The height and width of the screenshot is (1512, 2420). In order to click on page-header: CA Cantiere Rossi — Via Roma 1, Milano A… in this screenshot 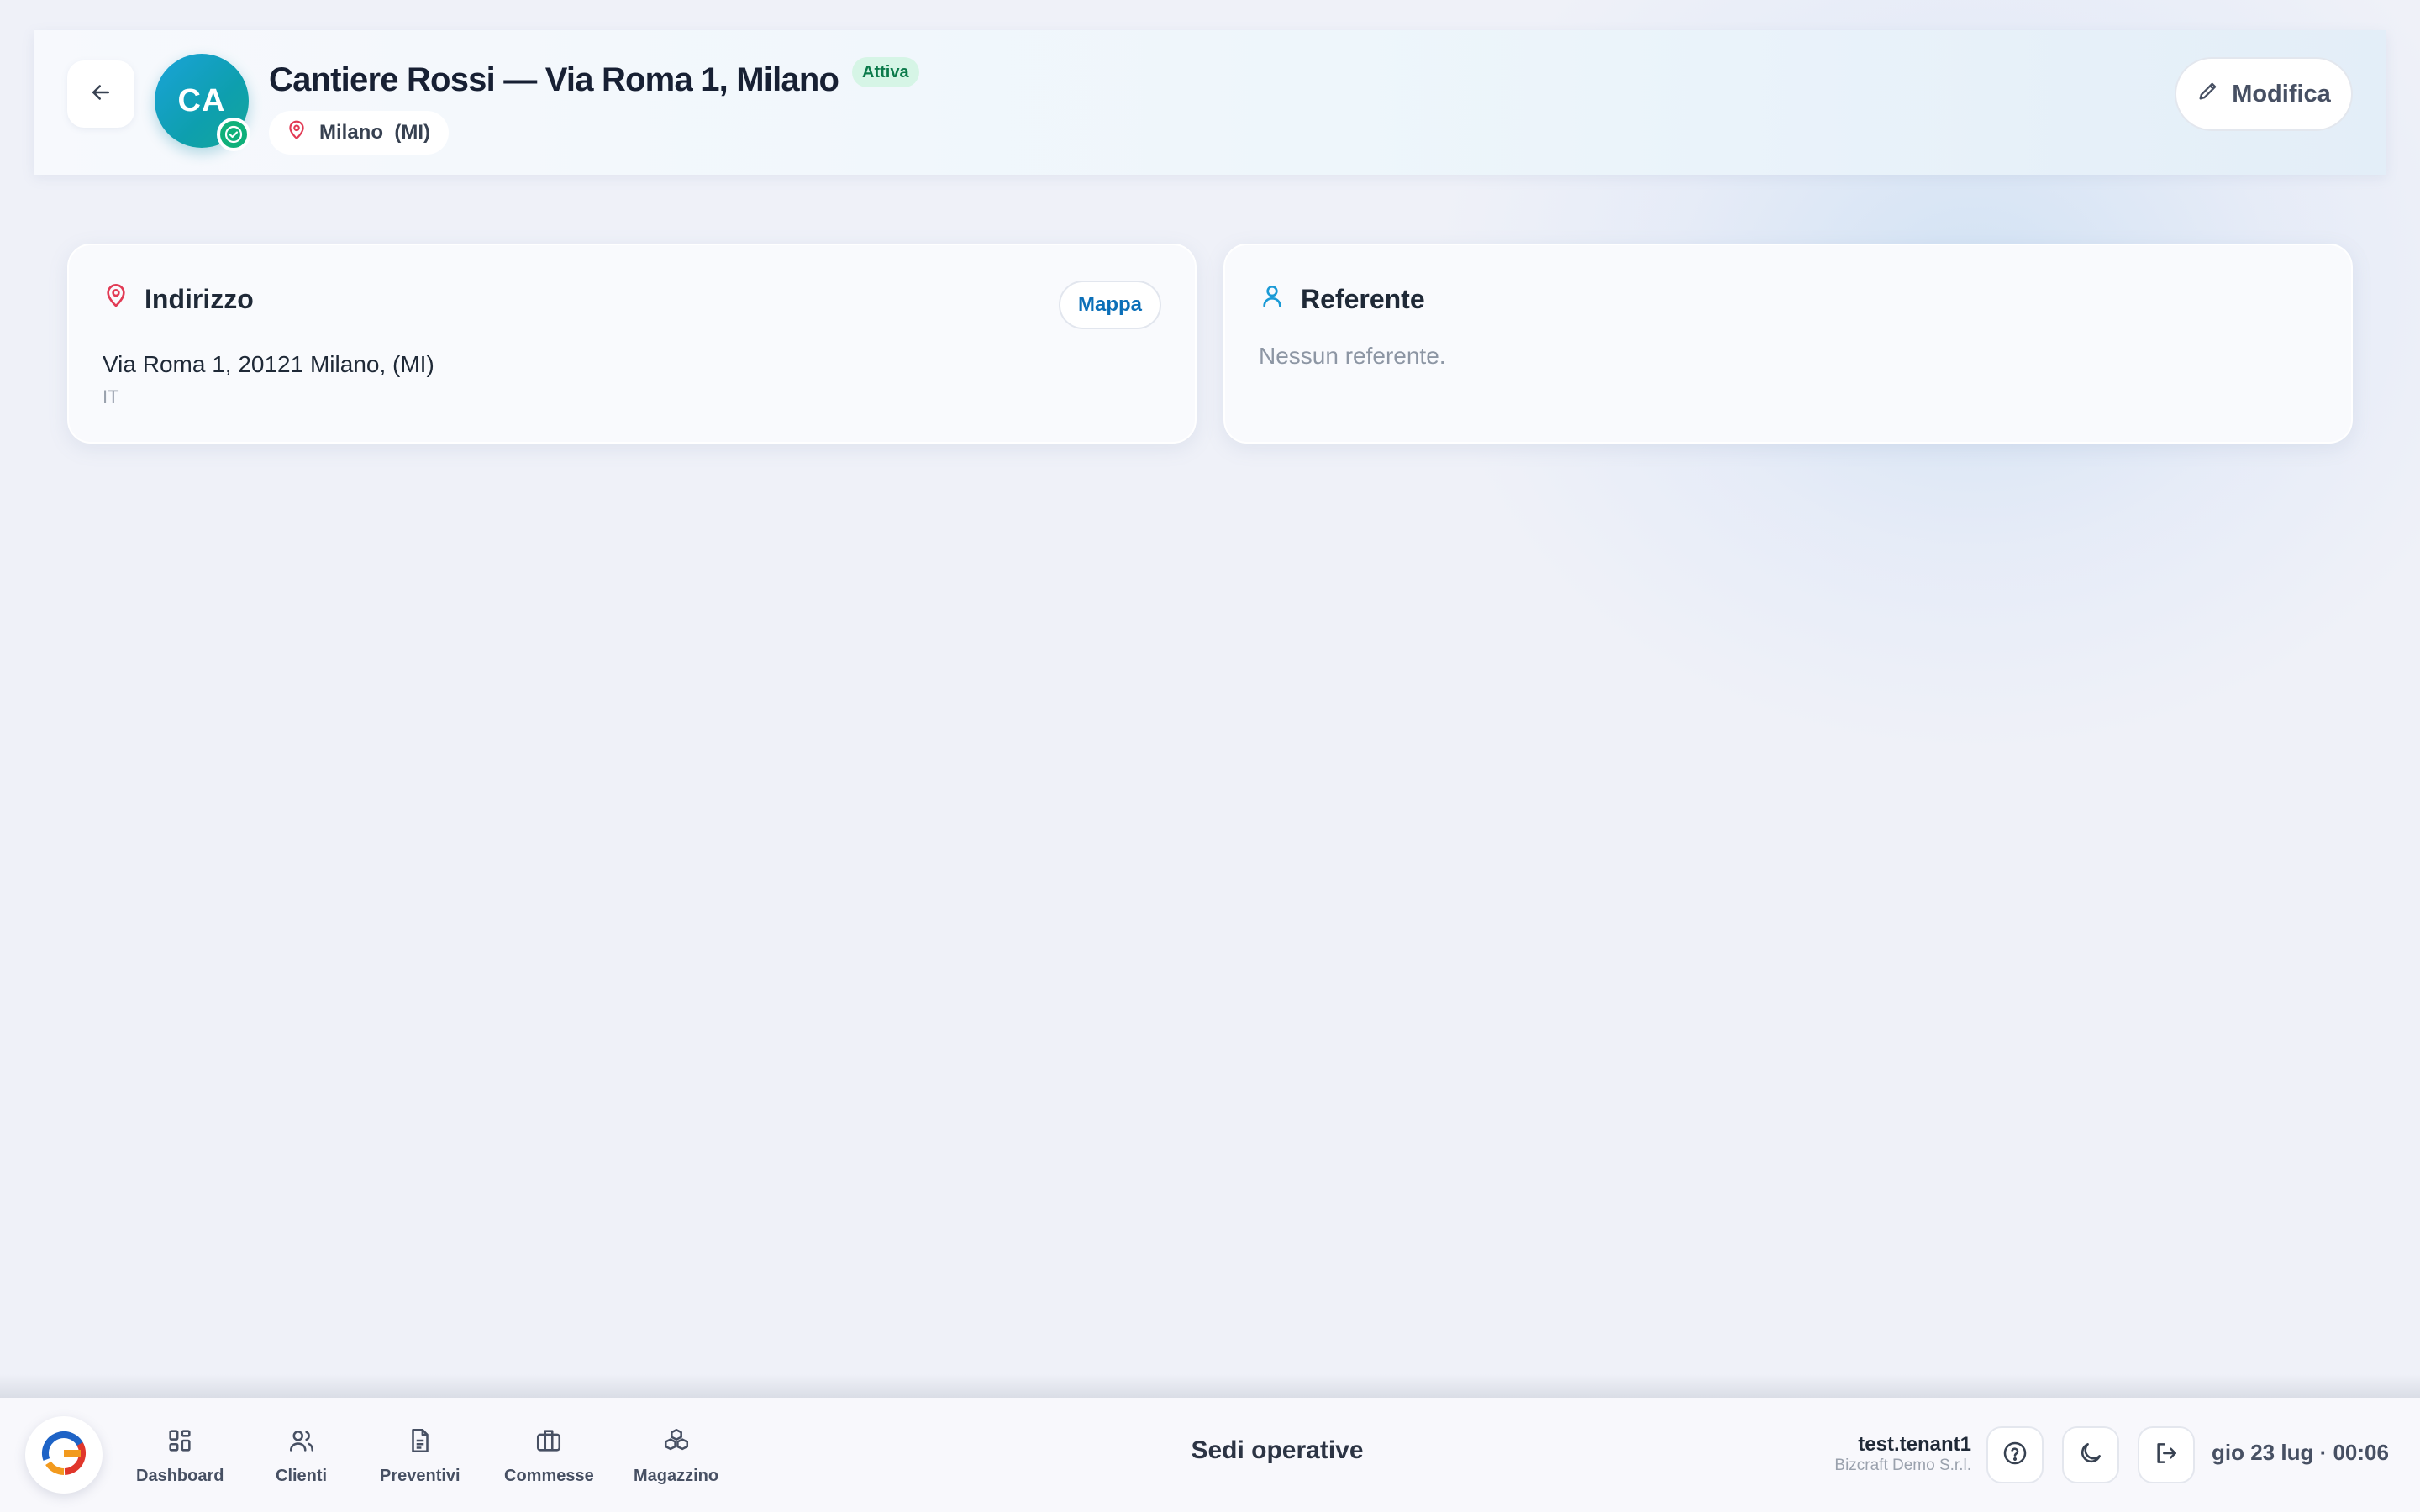, I will do `click(1210, 102)`.